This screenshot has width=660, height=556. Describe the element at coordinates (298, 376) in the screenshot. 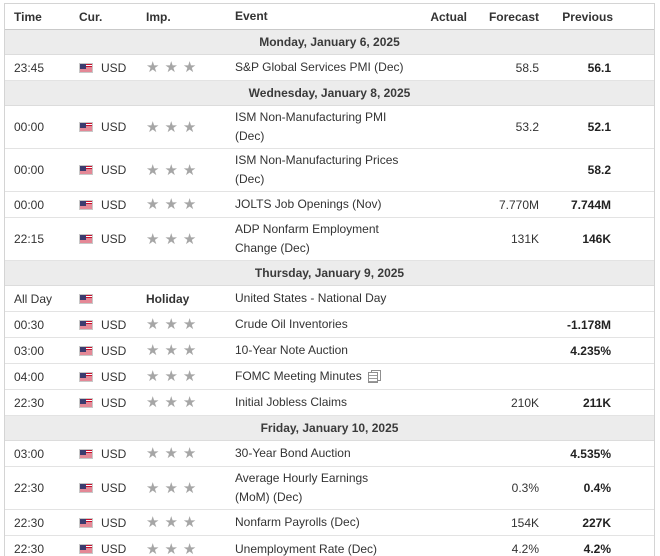

I see `event-name: FOMC Meeting Minutes` at that location.